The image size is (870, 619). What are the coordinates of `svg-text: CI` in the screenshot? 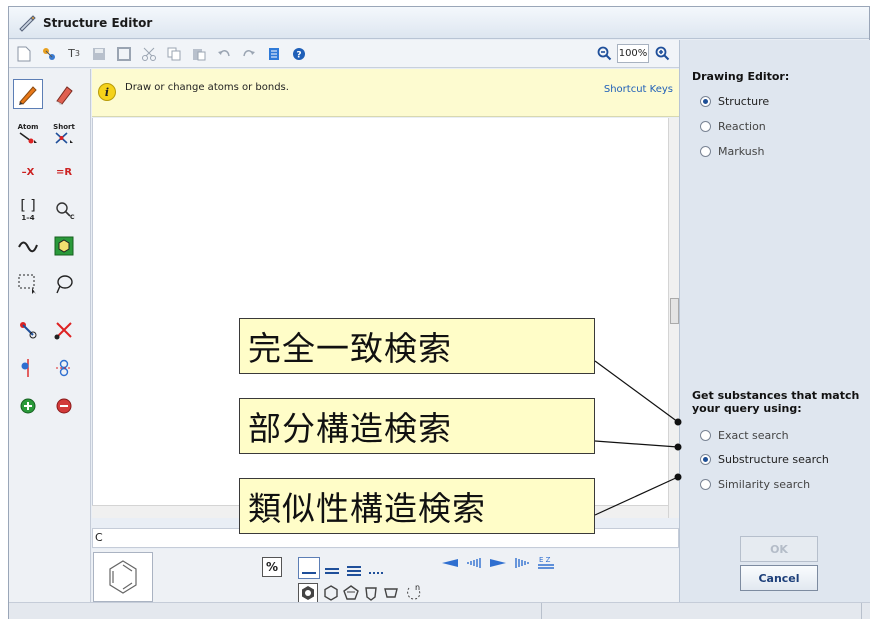 It's located at (72, 217).